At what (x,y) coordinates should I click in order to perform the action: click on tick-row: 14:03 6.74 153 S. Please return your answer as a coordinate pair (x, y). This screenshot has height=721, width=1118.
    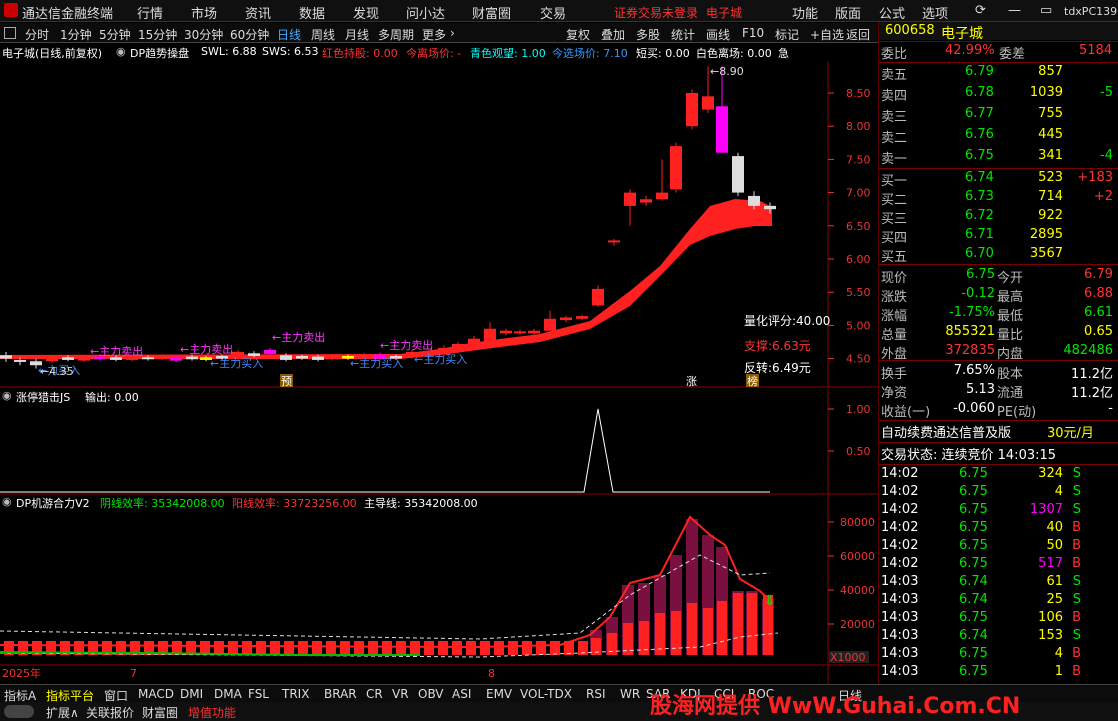
    Looking at the image, I should click on (998, 637).